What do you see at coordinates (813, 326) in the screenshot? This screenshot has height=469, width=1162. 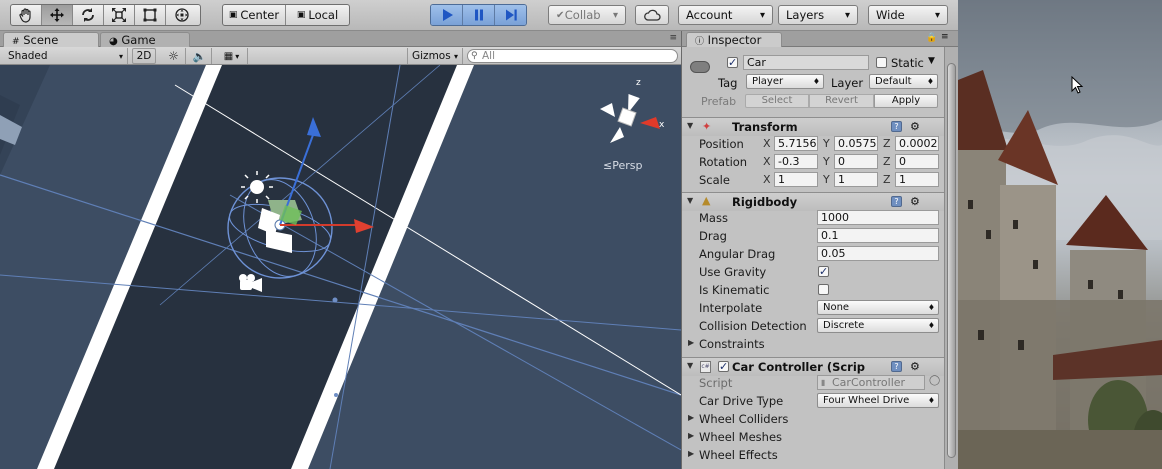 I see `collision-detection-row: Collision Detection Discrete` at bounding box center [813, 326].